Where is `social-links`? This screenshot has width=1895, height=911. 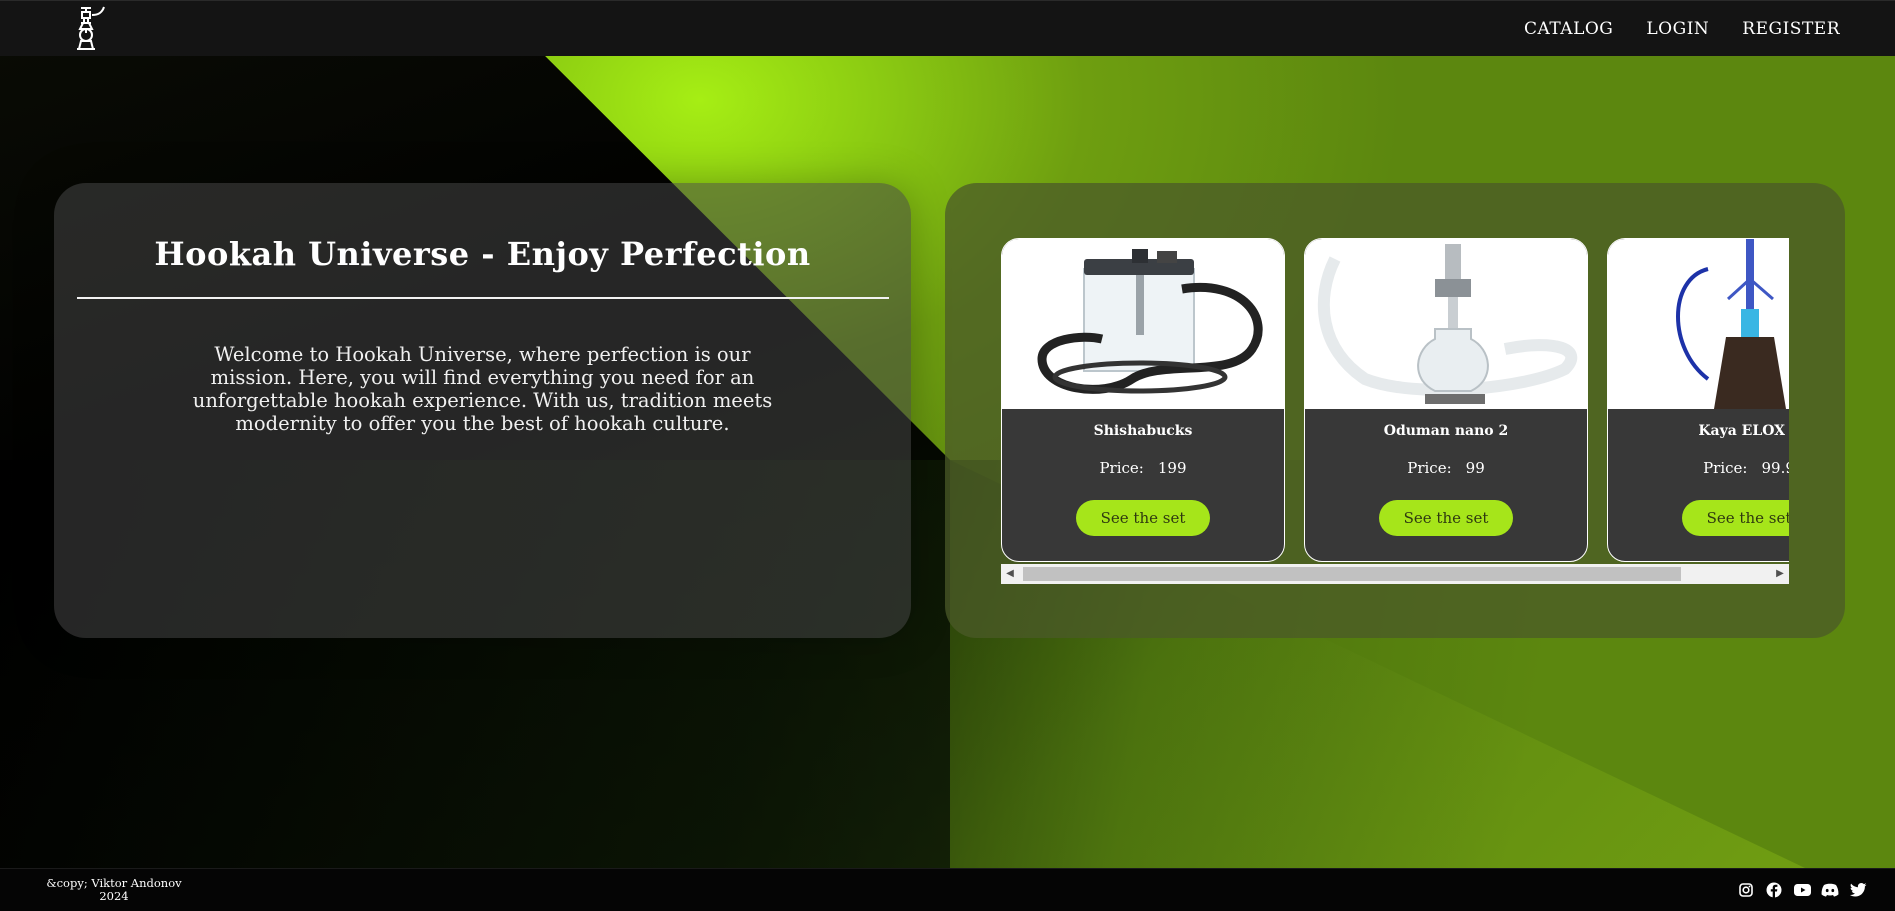
social-links is located at coordinates (1802, 890).